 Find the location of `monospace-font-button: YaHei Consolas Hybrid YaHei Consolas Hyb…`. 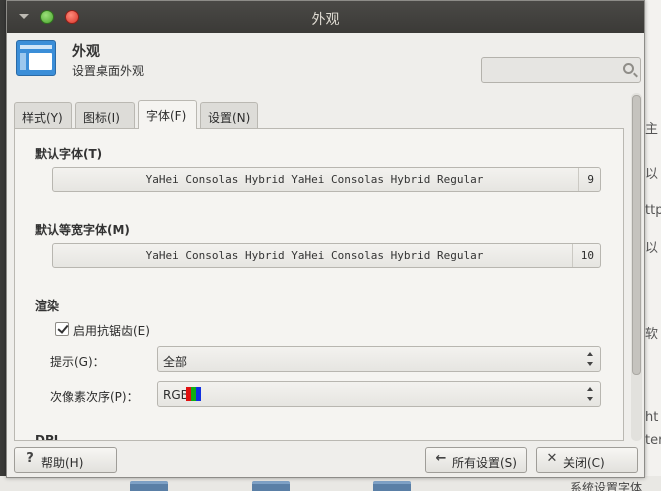

monospace-font-button: YaHei Consolas Hybrid YaHei Consolas Hyb… is located at coordinates (326, 255).